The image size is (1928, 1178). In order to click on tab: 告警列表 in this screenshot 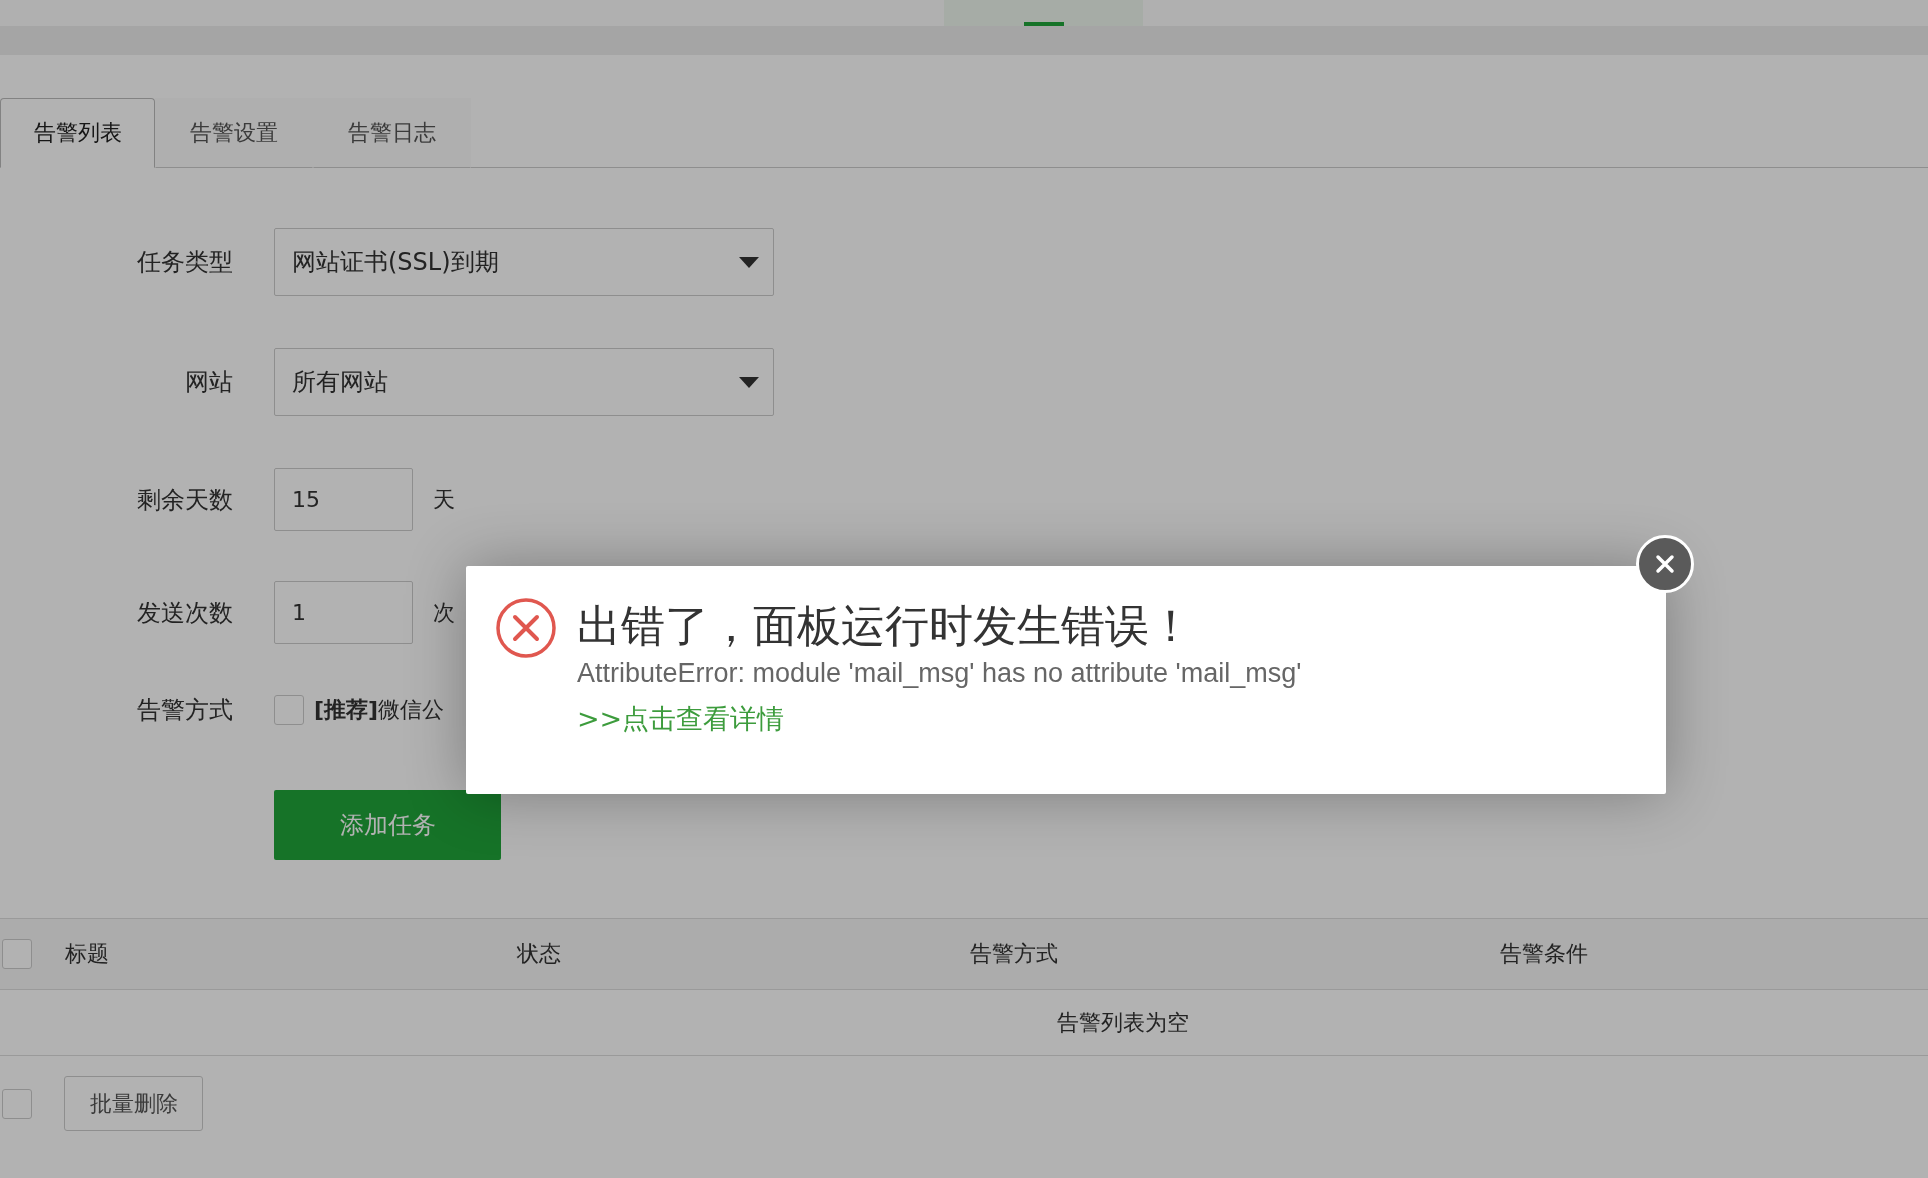, I will do `click(77, 133)`.